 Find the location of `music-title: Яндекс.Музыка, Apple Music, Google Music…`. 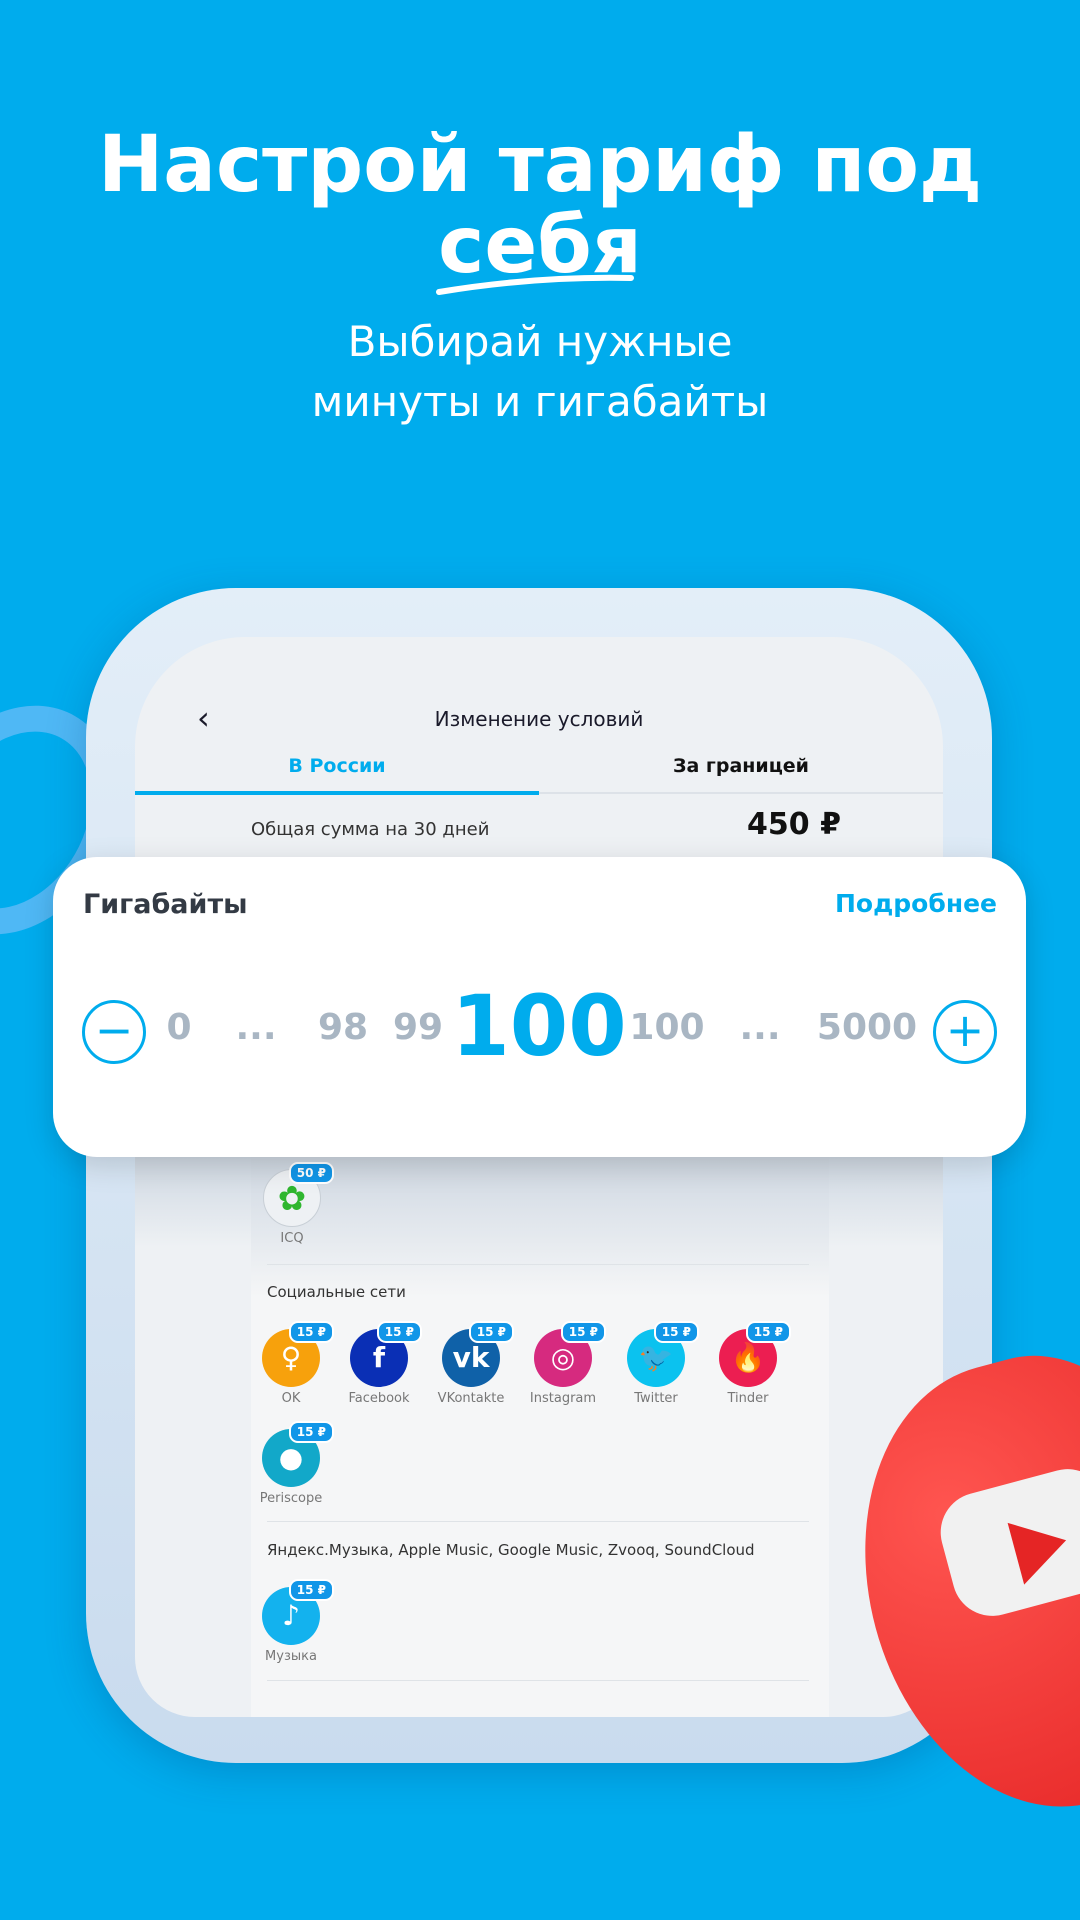

music-title: Яндекс.Музыка, Apple Music, Google Music… is located at coordinates (511, 1550).